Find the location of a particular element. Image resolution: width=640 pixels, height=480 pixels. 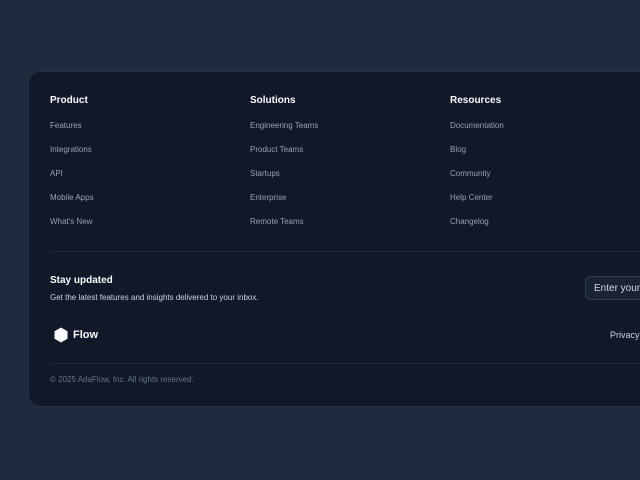

footer-link-blog: Blog is located at coordinates (458, 149).